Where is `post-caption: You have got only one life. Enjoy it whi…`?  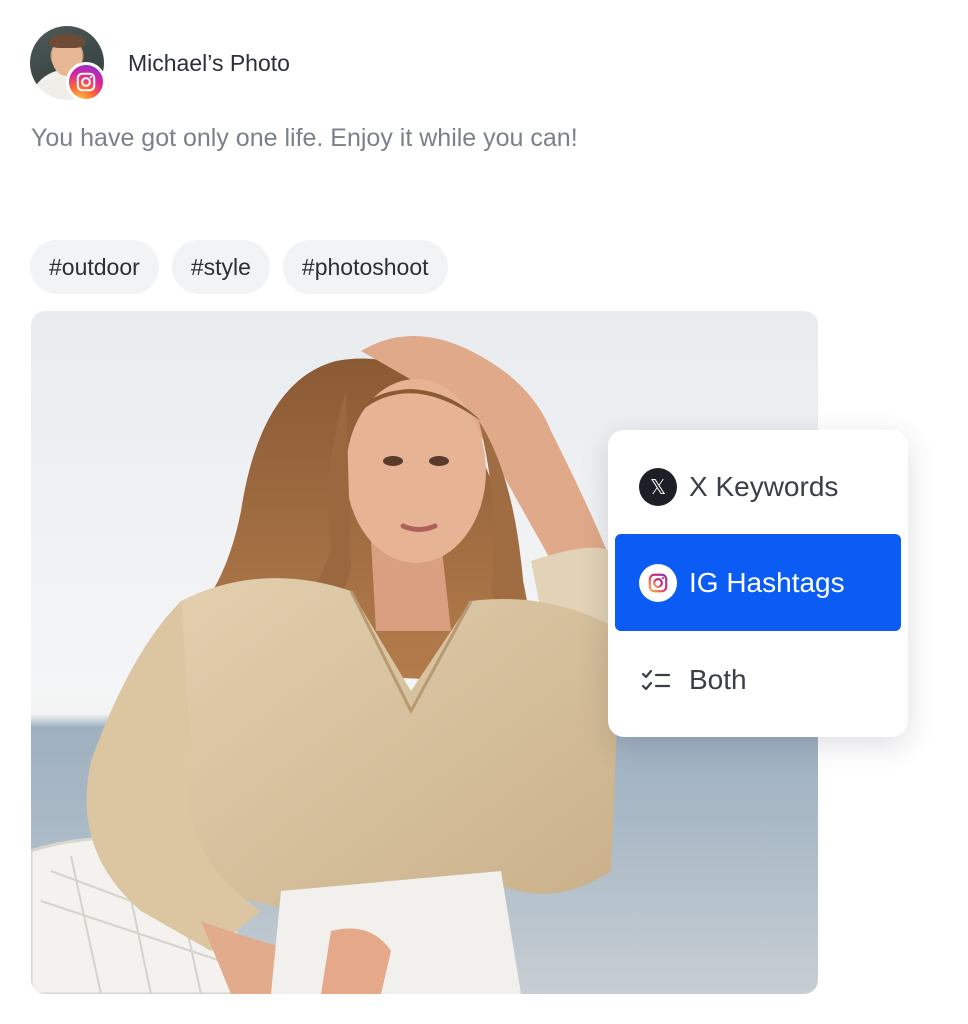 post-caption: You have got only one life. Enjoy it whi… is located at coordinates (304, 138).